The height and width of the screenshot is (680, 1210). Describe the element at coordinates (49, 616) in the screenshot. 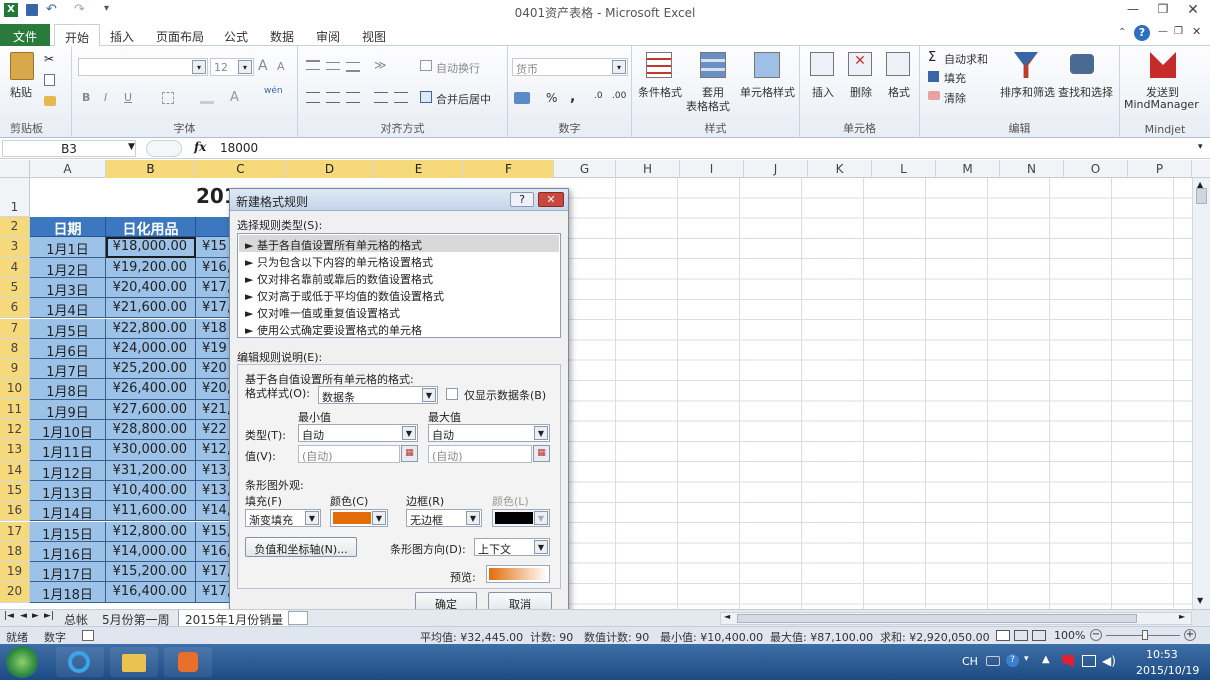

I see `last-sheet-icon: ►|` at that location.